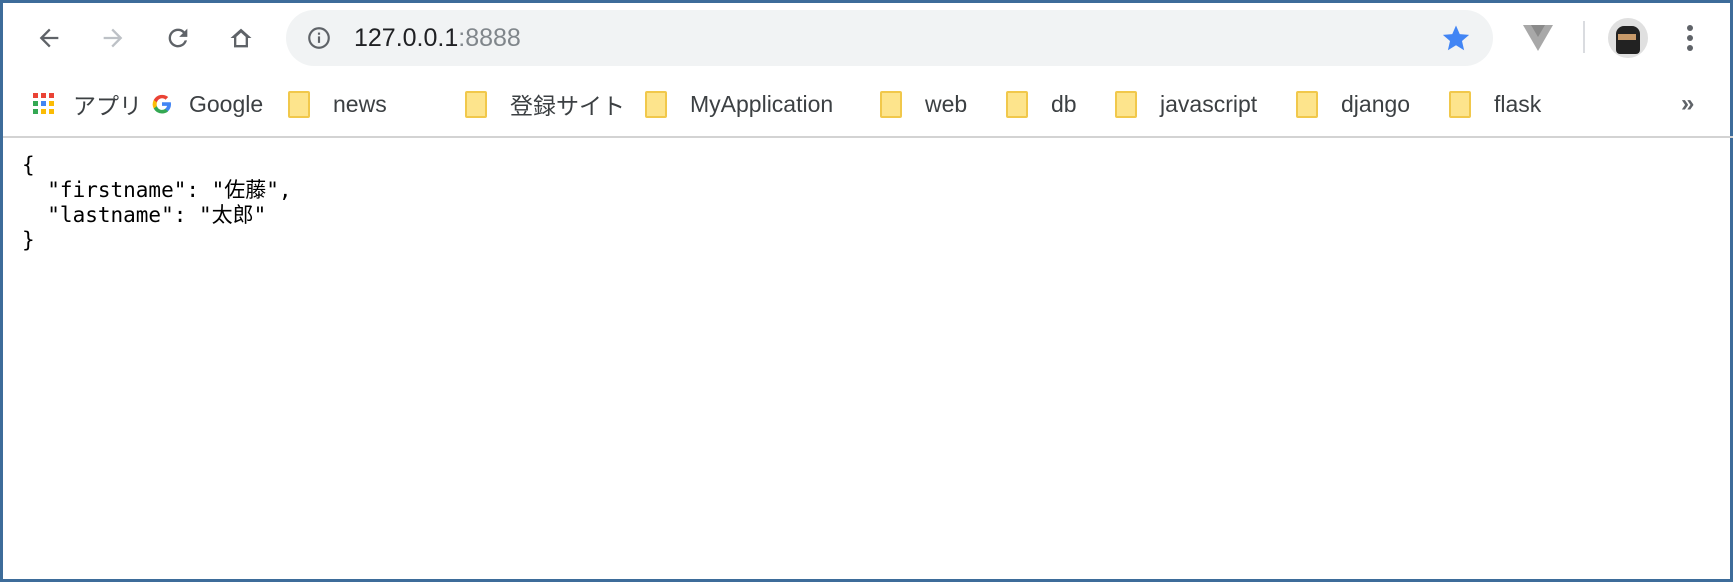 The height and width of the screenshot is (582, 1733). I want to click on bookmark-folder-news: news, so click(337, 104).